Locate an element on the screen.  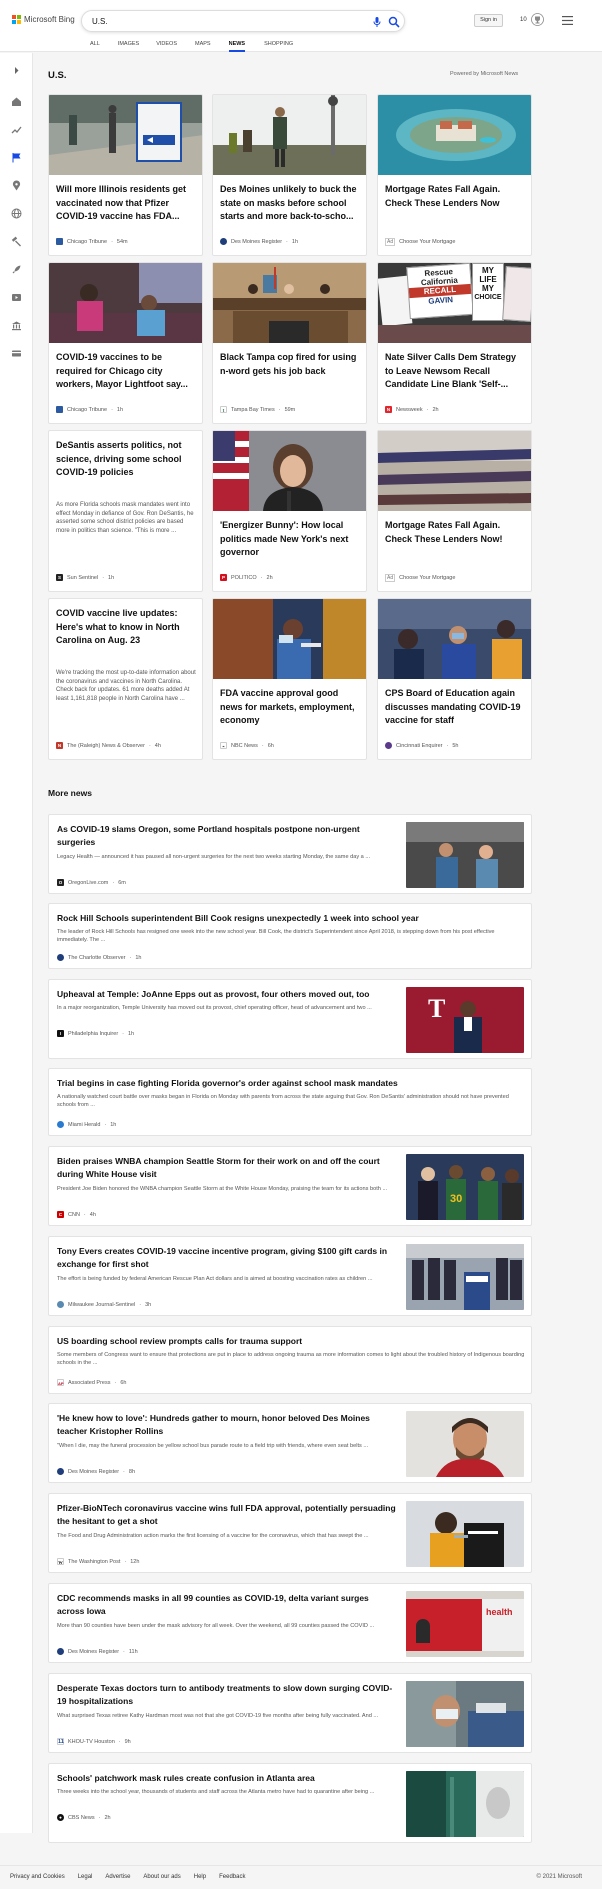
search-icon is located at coordinates (394, 22).